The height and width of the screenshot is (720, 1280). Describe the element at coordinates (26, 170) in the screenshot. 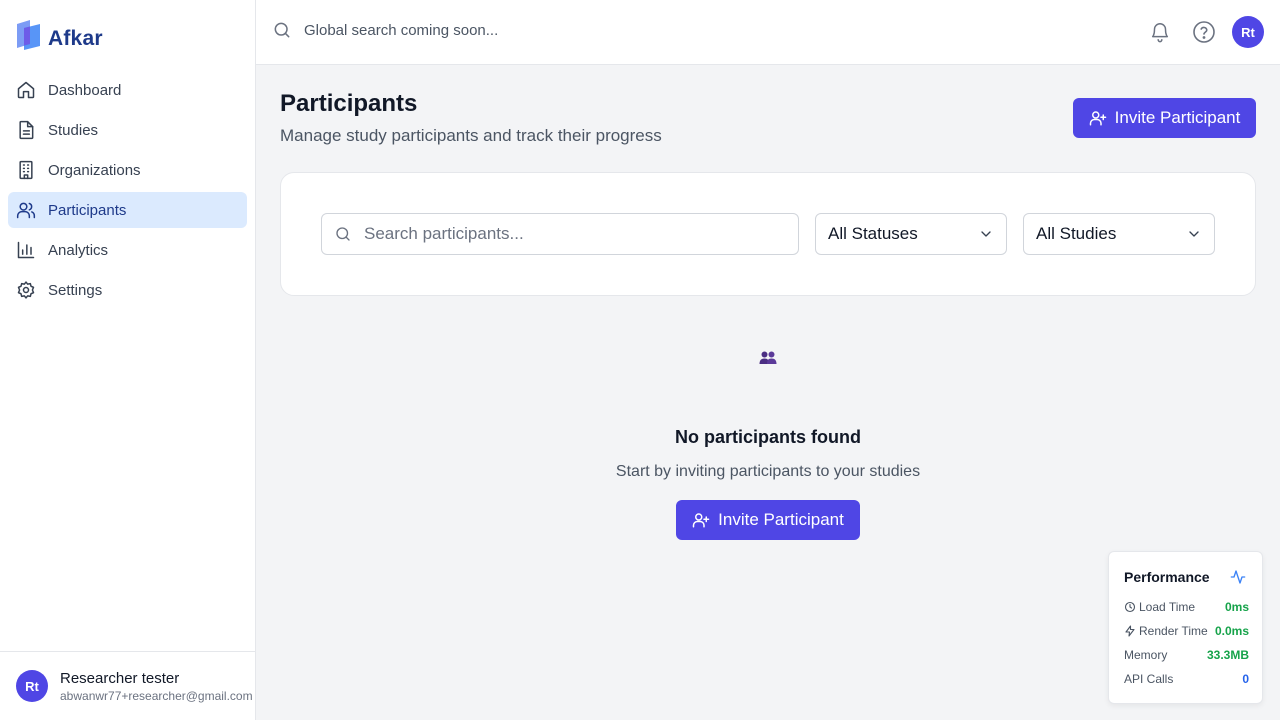

I see `building-icon` at that location.